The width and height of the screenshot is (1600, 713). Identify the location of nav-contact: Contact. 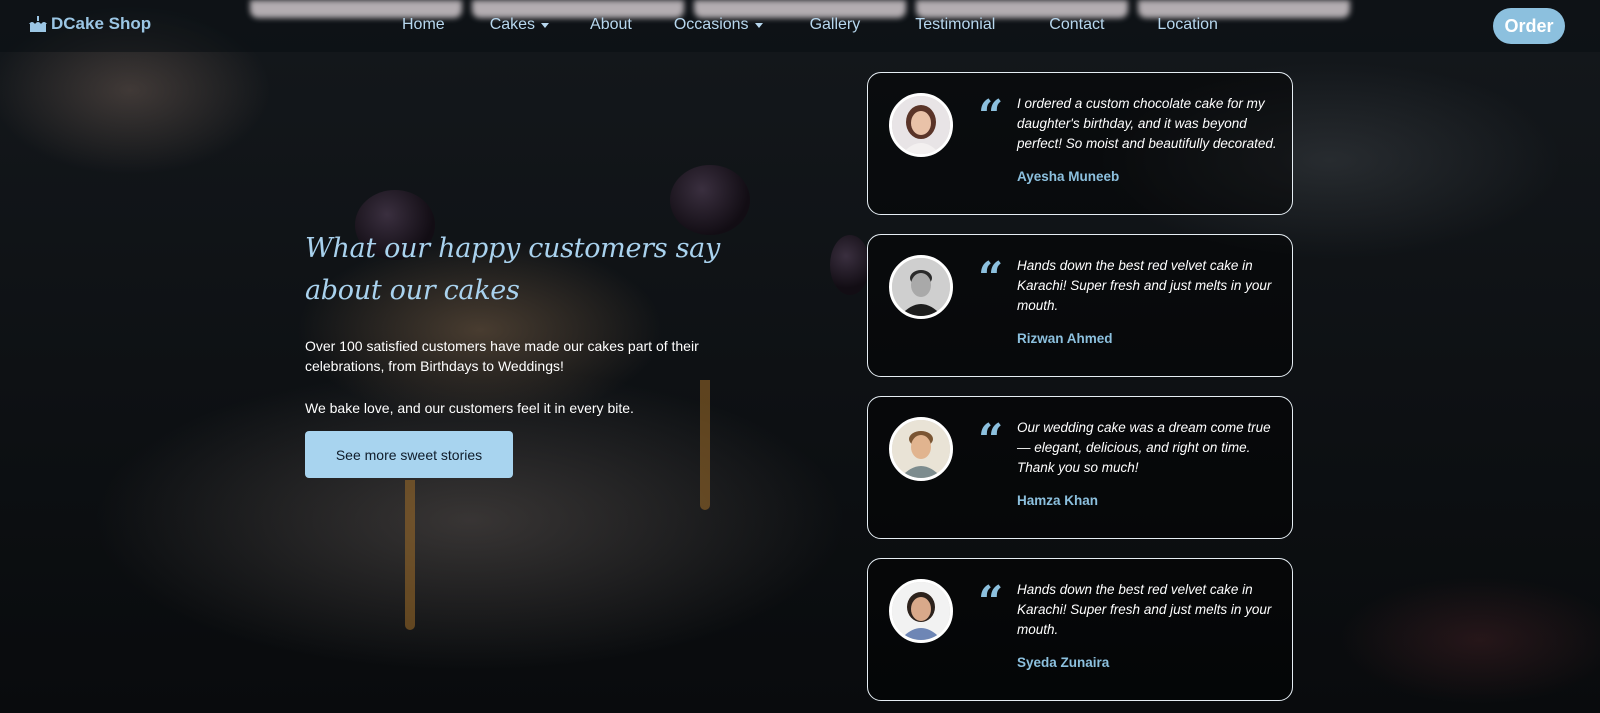
(1076, 25).